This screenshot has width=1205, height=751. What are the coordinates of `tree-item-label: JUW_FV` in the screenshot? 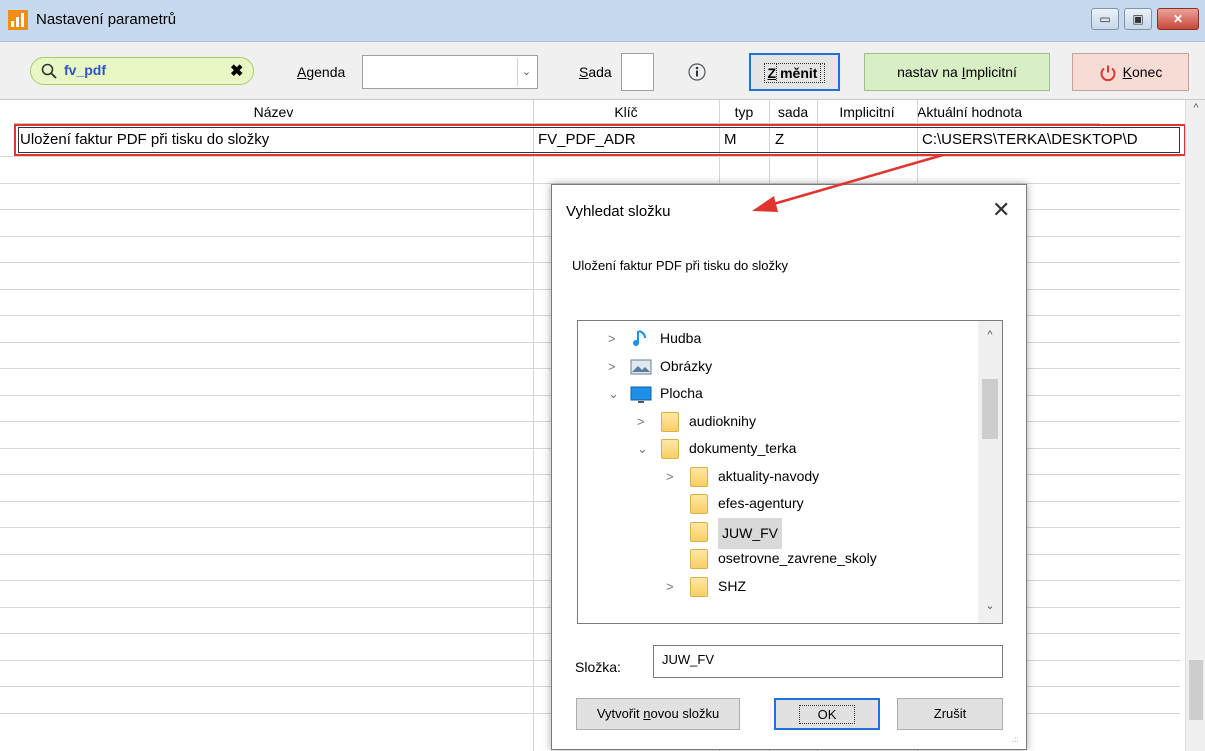 It's located at (750, 533).